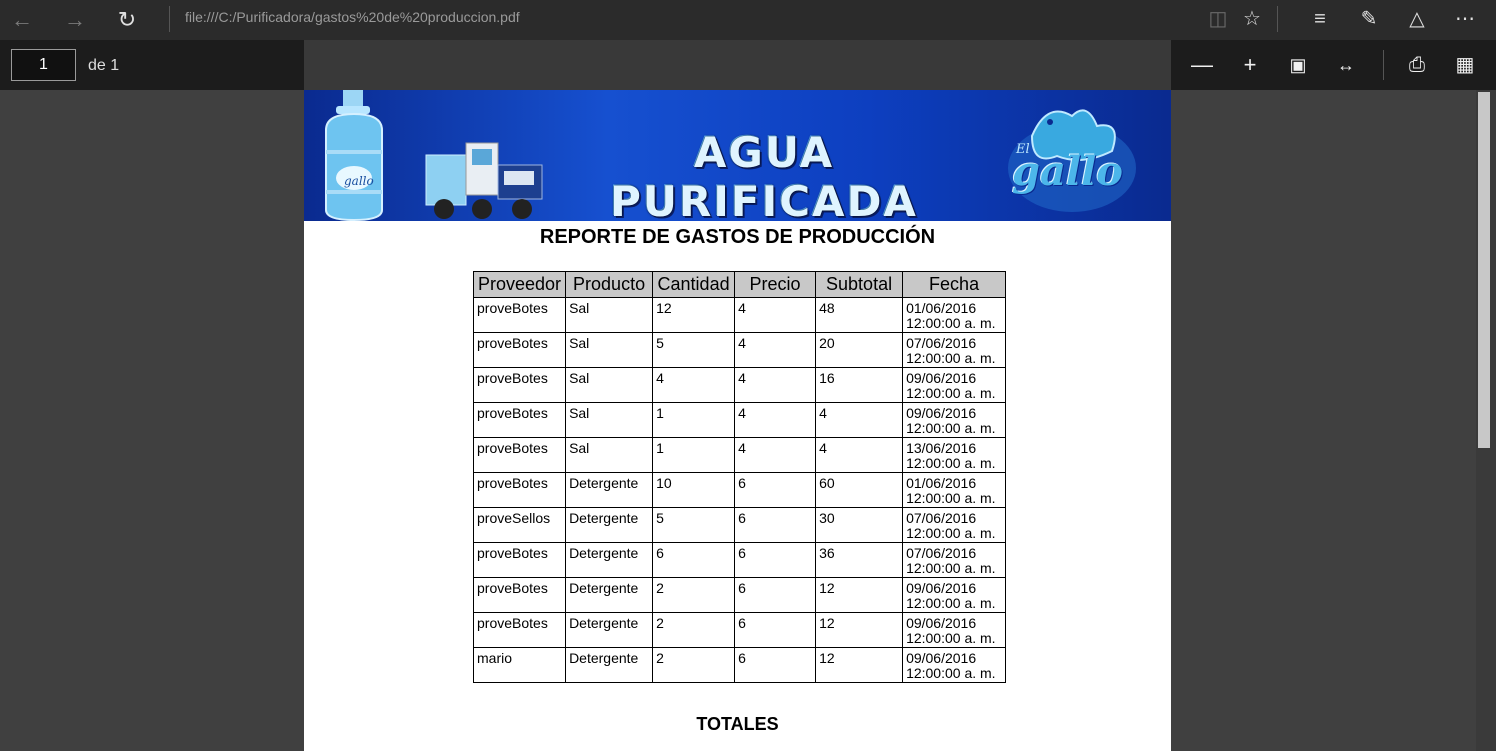 The image size is (1496, 751). What do you see at coordinates (859, 525) in the screenshot?
I see `table-cell: 30` at bounding box center [859, 525].